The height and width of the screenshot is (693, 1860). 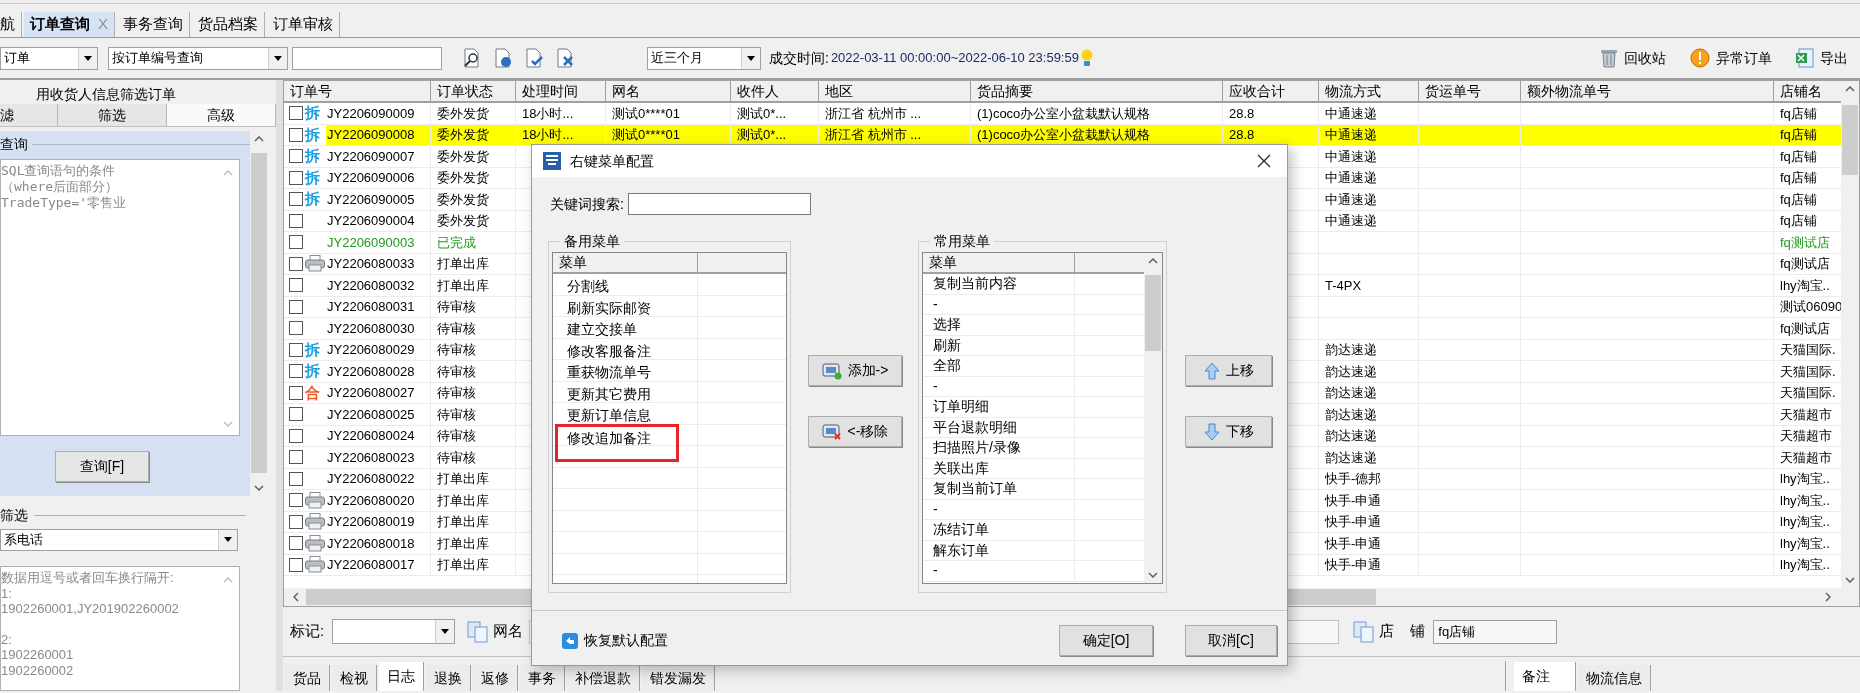 What do you see at coordinates (370, 328) in the screenshot?
I see `table-cell-text: JY2206080030` at bounding box center [370, 328].